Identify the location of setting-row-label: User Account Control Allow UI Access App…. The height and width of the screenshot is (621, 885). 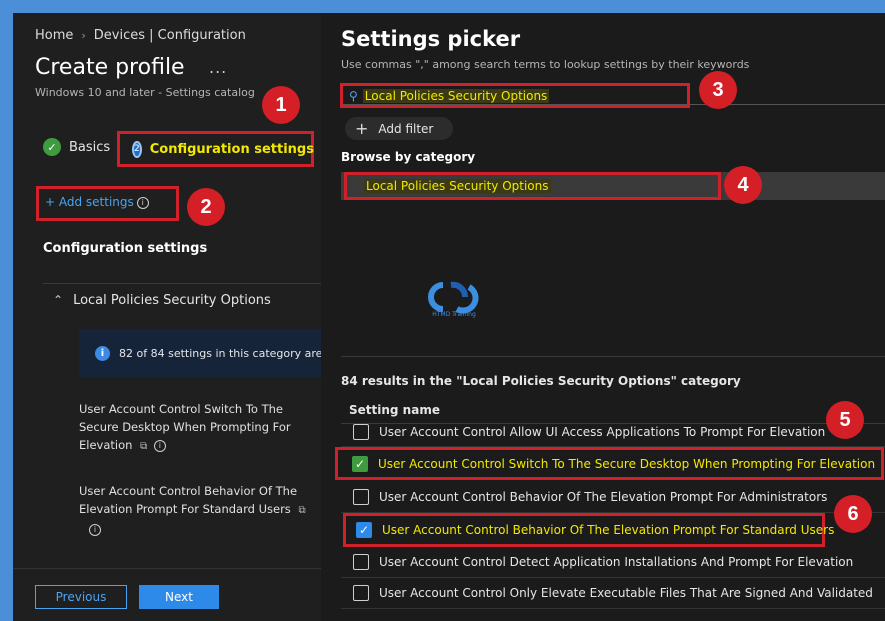
(602, 431).